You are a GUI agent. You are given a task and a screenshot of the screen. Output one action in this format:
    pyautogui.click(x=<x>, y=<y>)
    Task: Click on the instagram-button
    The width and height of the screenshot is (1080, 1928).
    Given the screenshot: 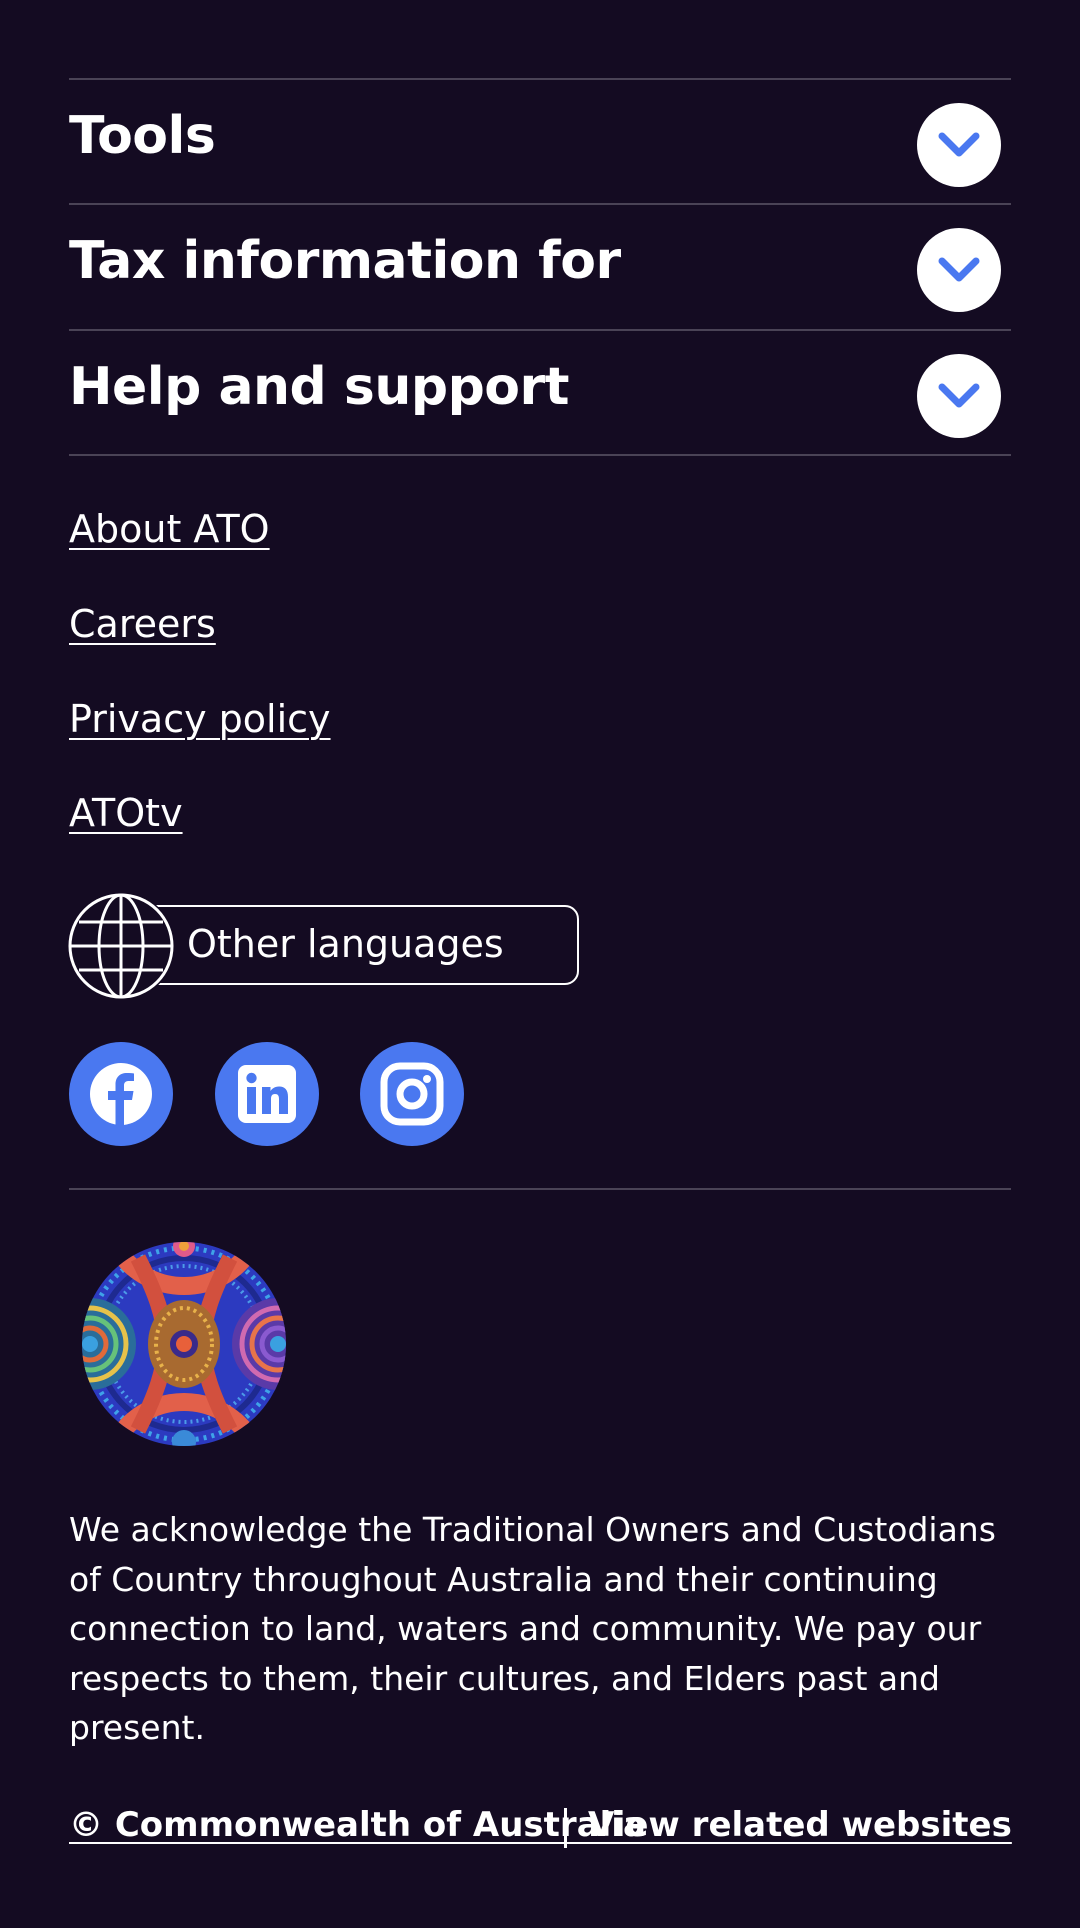 What is the action you would take?
    pyautogui.click(x=412, y=1094)
    